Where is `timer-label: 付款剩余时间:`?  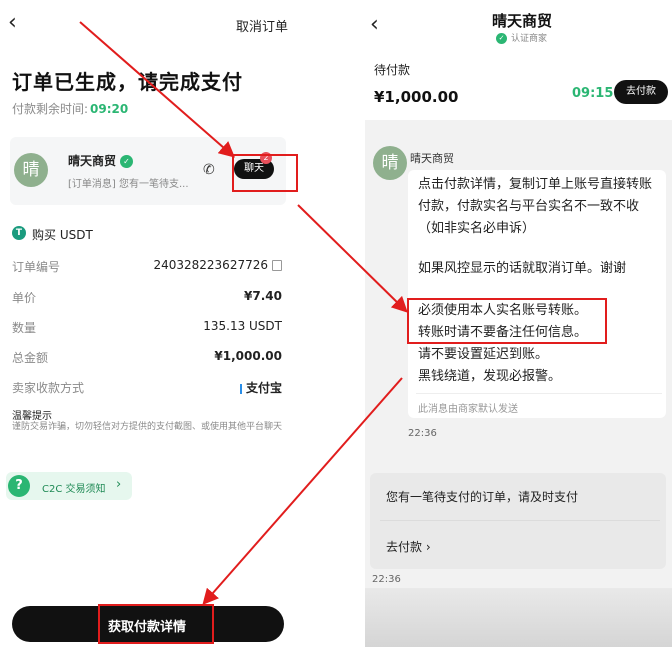 timer-label: 付款剩余时间: is located at coordinates (50, 109).